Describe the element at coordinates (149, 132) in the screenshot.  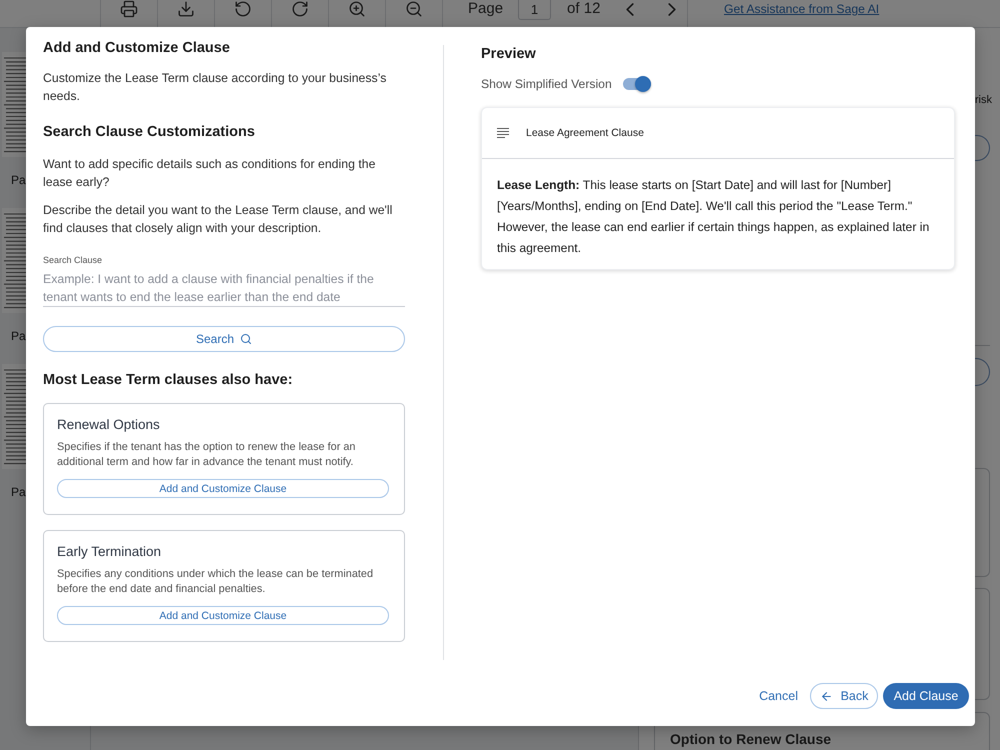
I see `section-heading: Search Clause Customizations` at that location.